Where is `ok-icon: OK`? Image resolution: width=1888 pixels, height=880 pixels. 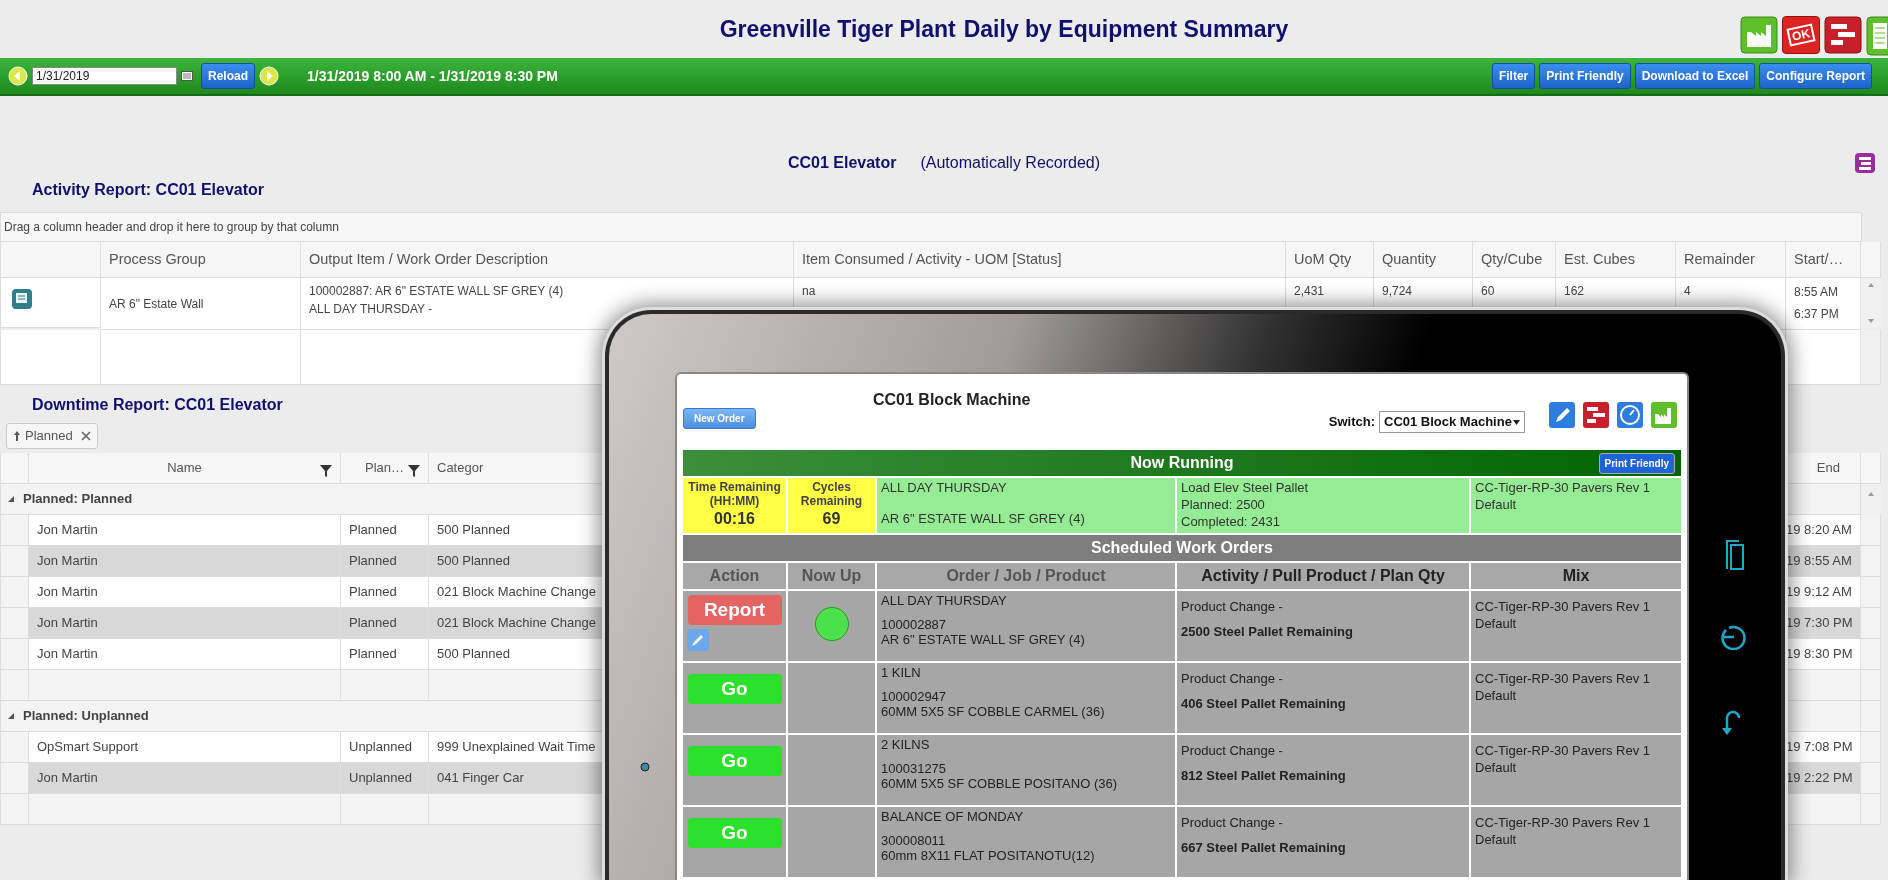 ok-icon: OK is located at coordinates (1801, 35).